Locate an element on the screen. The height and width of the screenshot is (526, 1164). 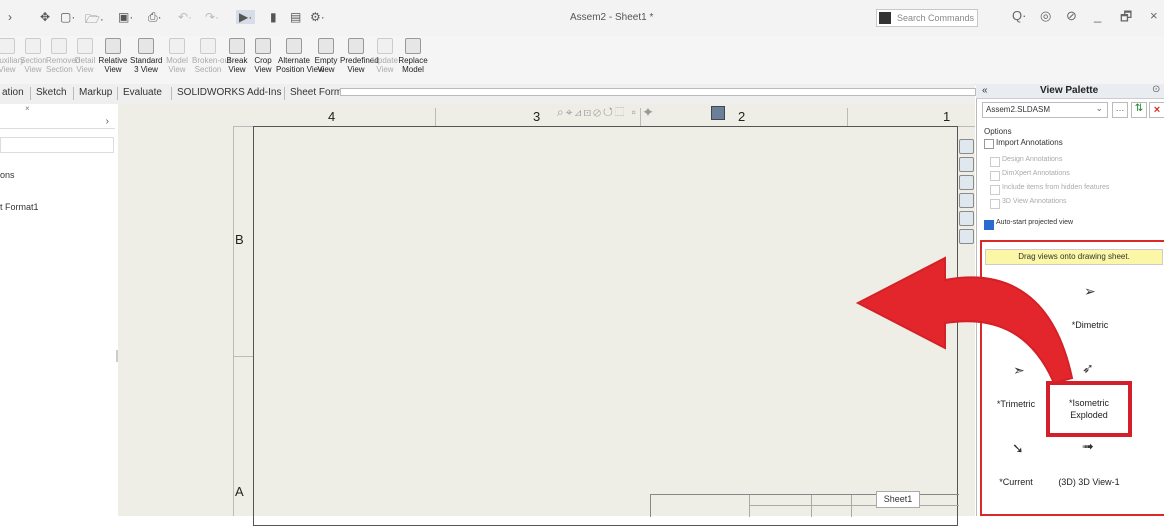
home-icon is located at coordinates (966, 146).